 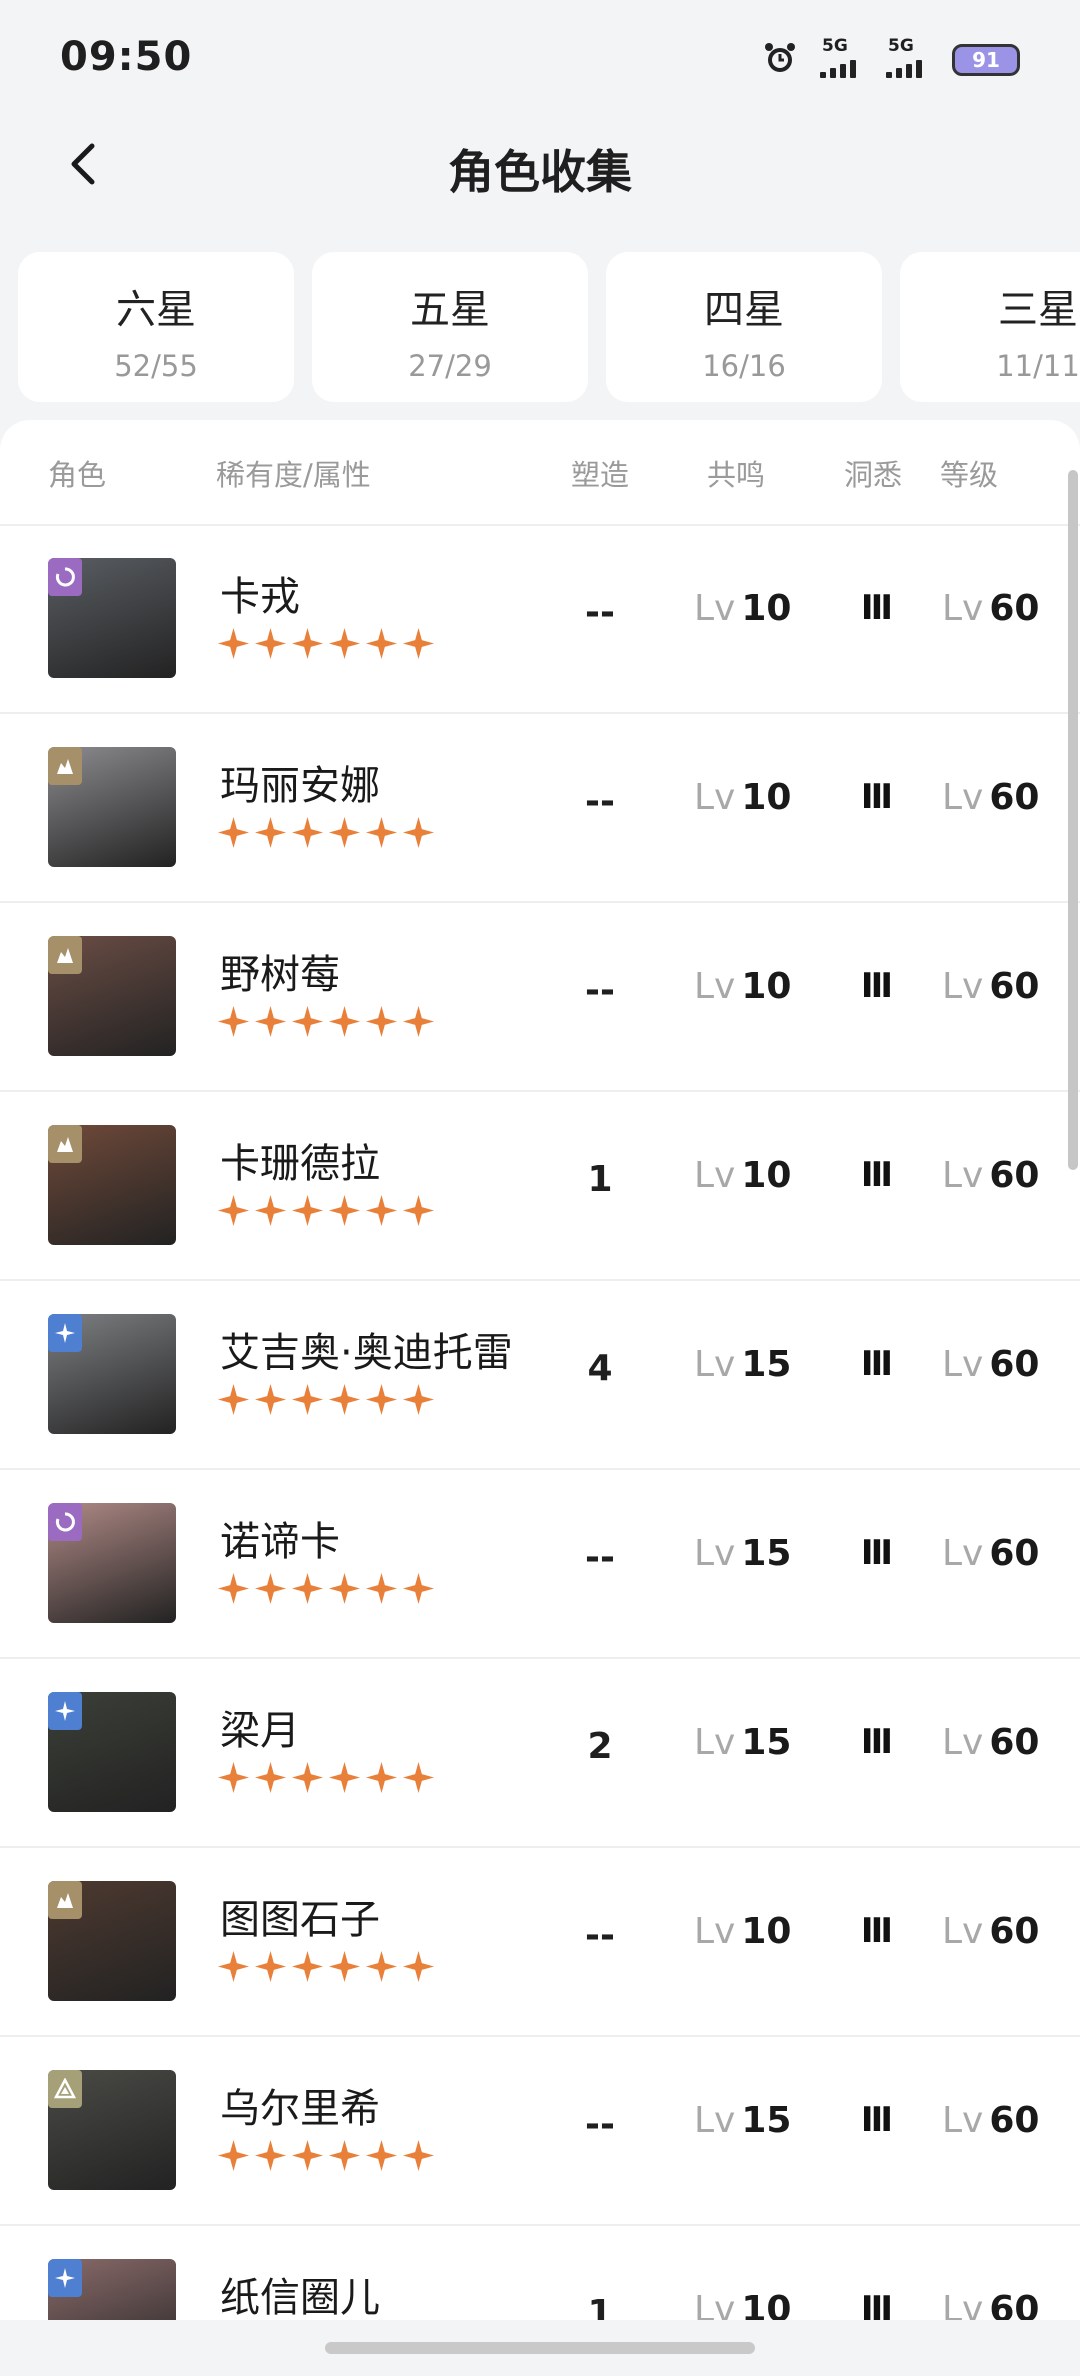 What do you see at coordinates (260, 597) in the screenshot?
I see `character-name: 卡戎` at bounding box center [260, 597].